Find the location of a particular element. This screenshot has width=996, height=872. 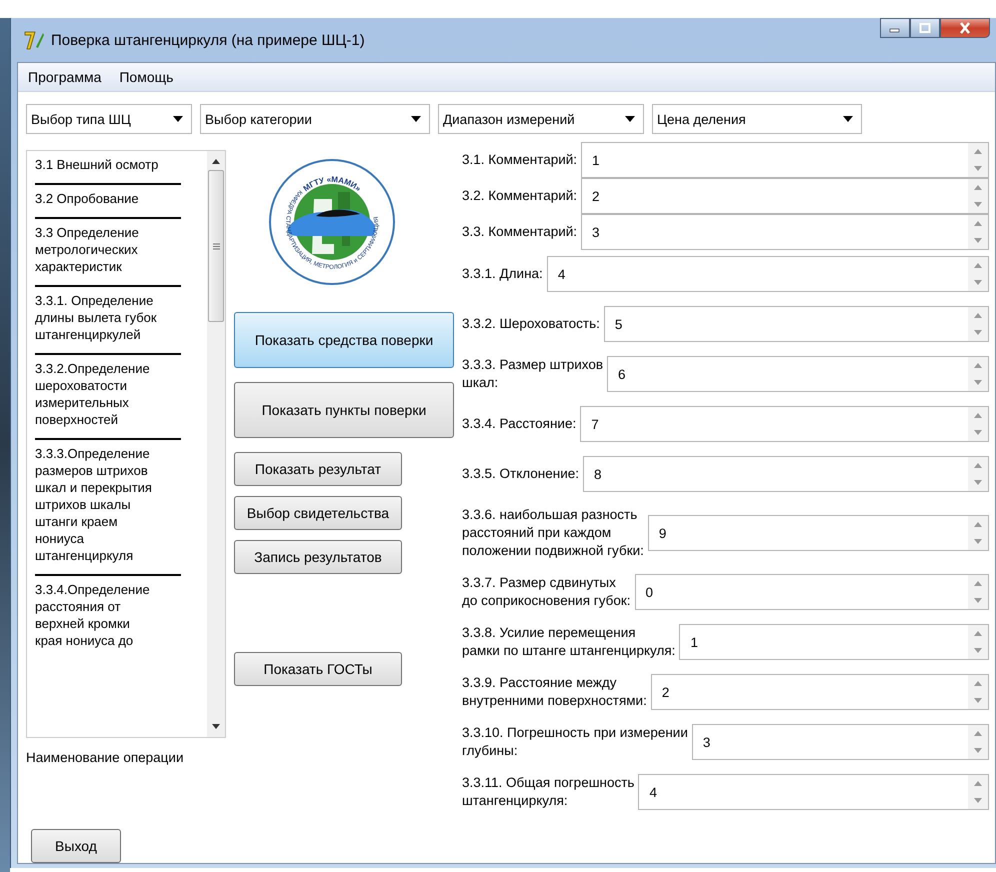

field-label: 3.3.5. Отклонение: is located at coordinates (521, 474).